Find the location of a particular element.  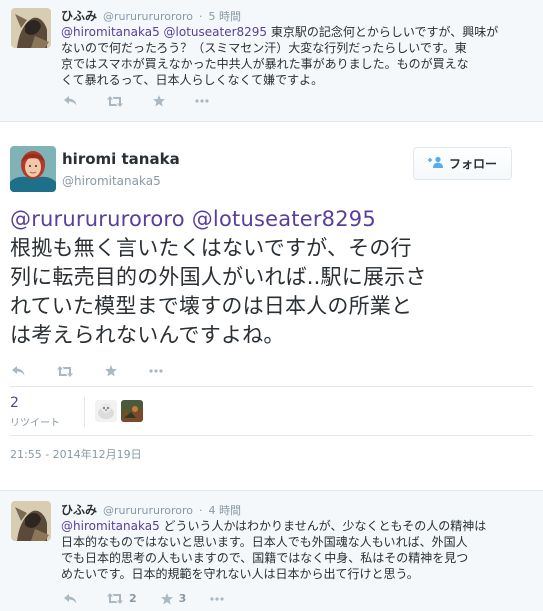

favorite-button: 3 is located at coordinates (173, 598).